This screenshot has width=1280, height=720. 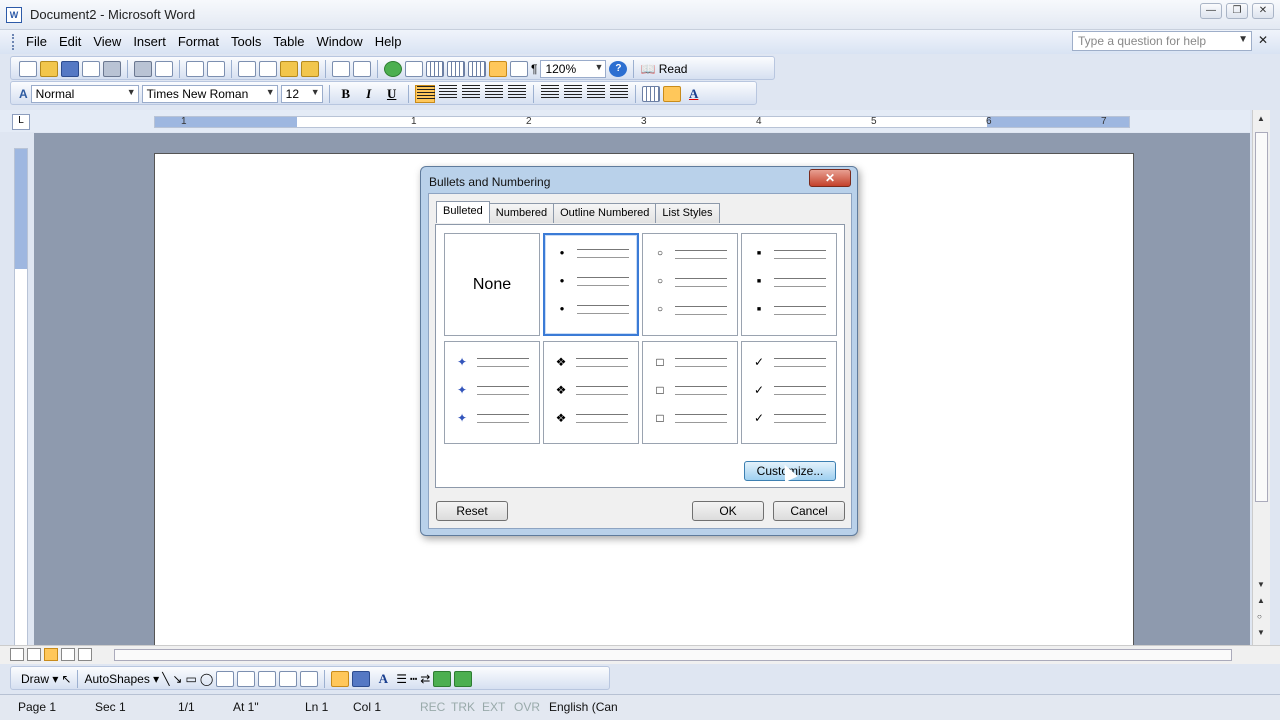 I want to click on email-icon, so click(x=112, y=69).